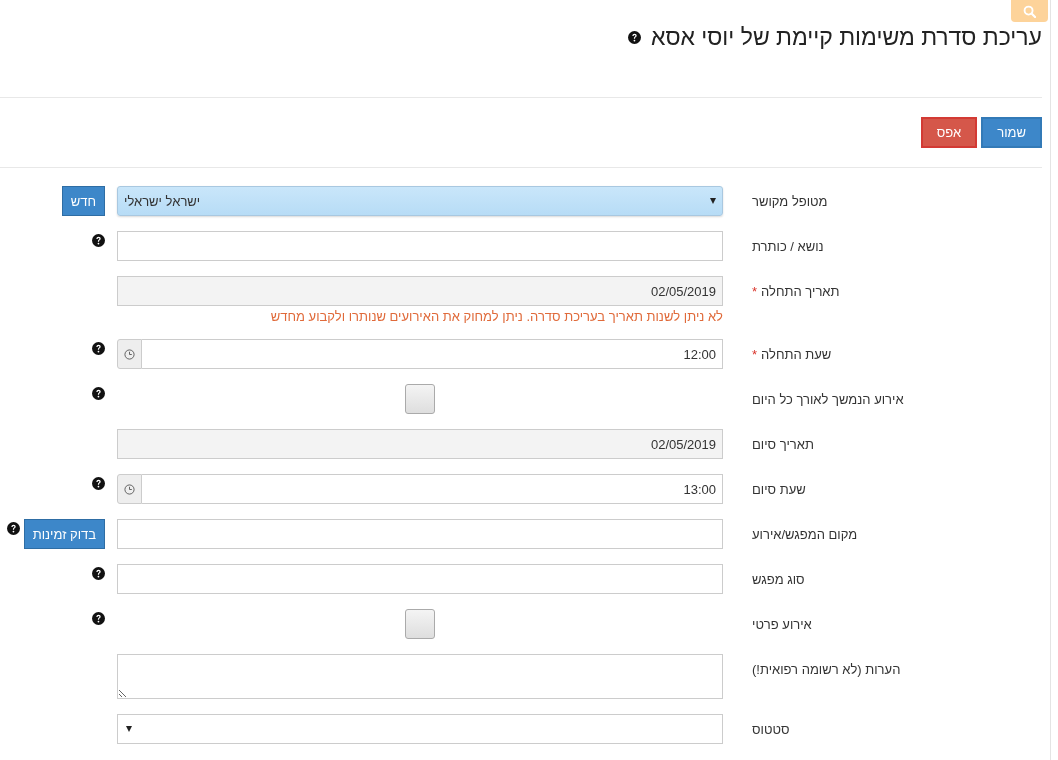 The image size is (1058, 760). I want to click on field-label: נושא / כותרת, so click(788, 246).